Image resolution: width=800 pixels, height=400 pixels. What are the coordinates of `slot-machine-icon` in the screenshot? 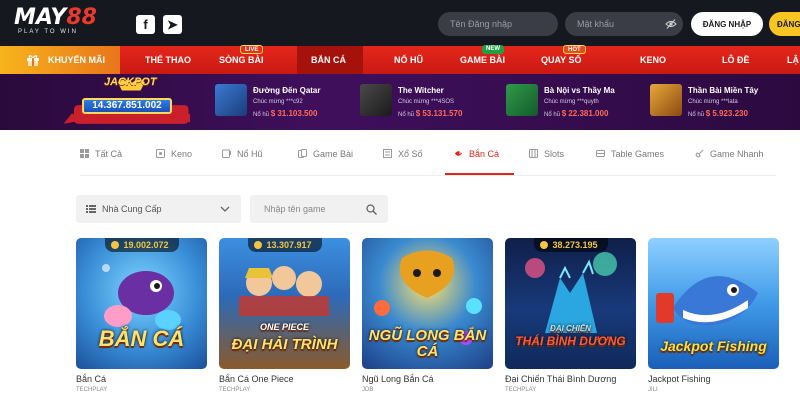 It's located at (226, 153).